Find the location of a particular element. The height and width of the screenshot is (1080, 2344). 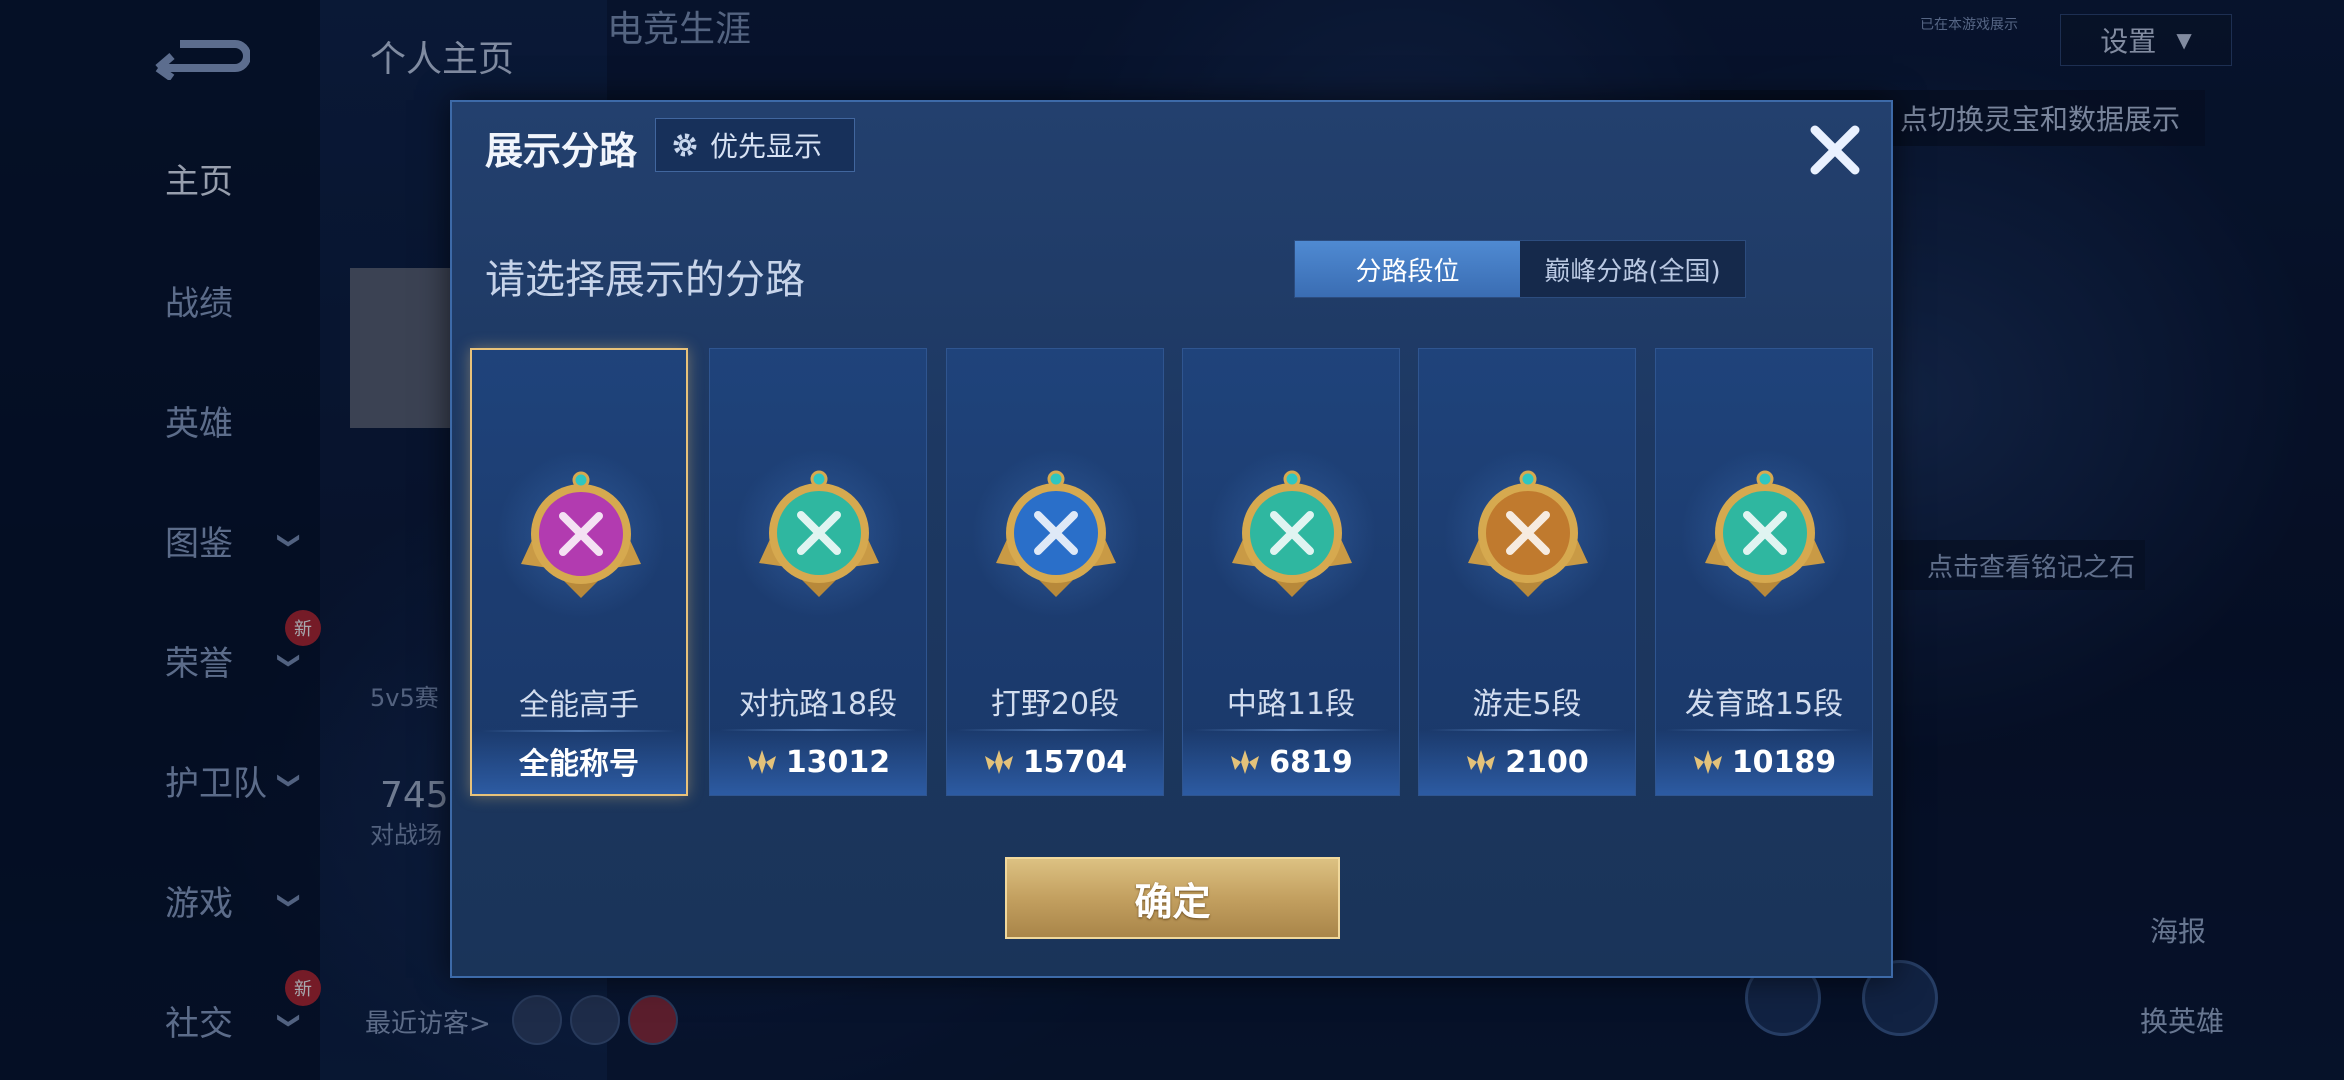

ranking-mode-toggle: 分路段位 巅峰分路(全国) is located at coordinates (1520, 269).